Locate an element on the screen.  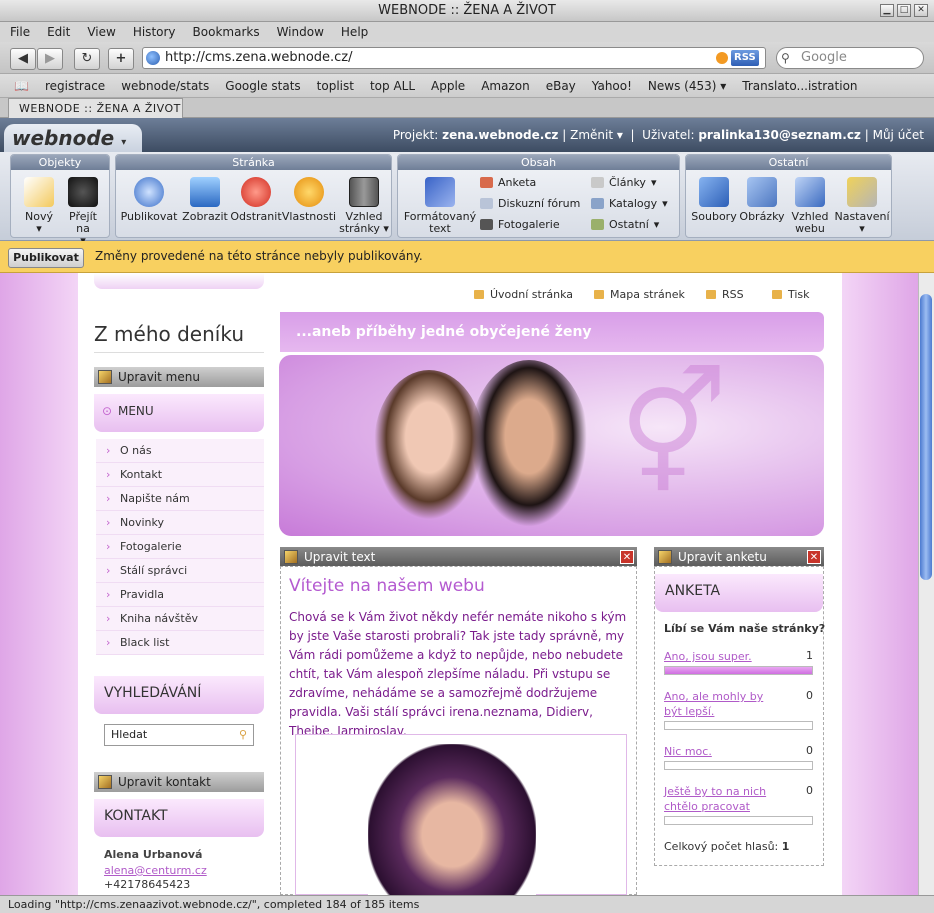
poll-option-1: Ano, jsou super. is located at coordinates (724, 656).